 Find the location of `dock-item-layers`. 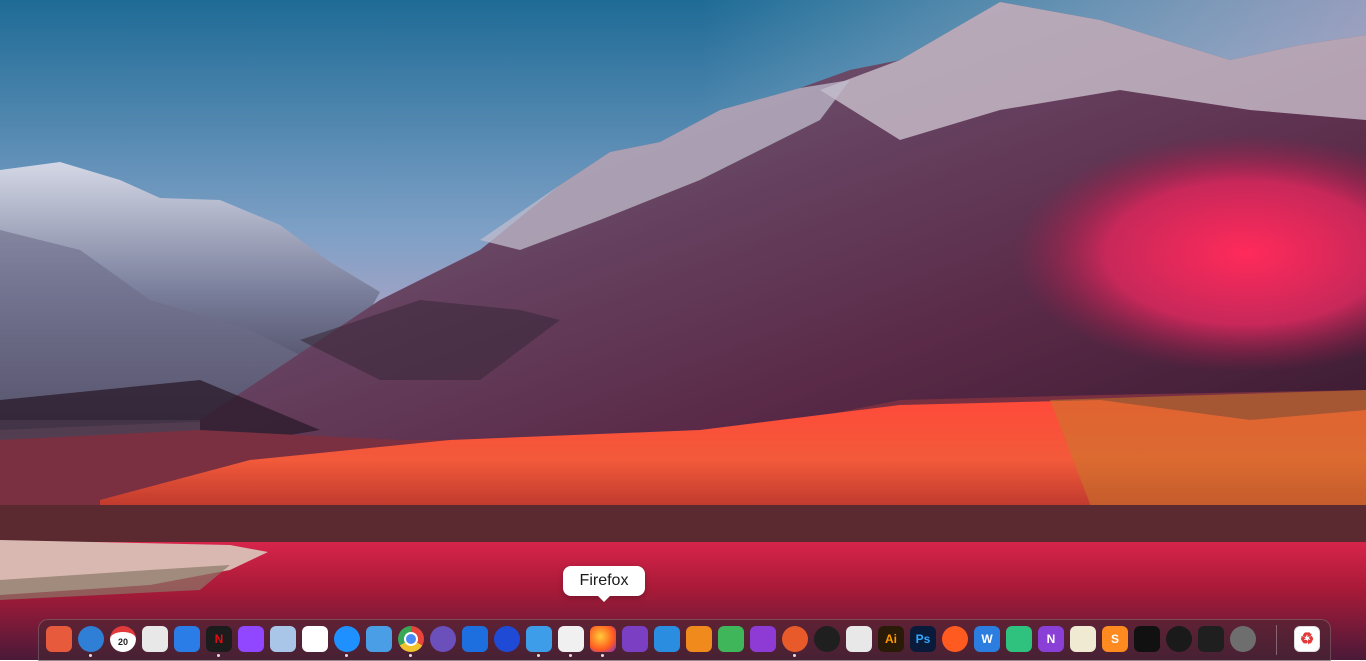

dock-item-layers is located at coordinates (731, 639).